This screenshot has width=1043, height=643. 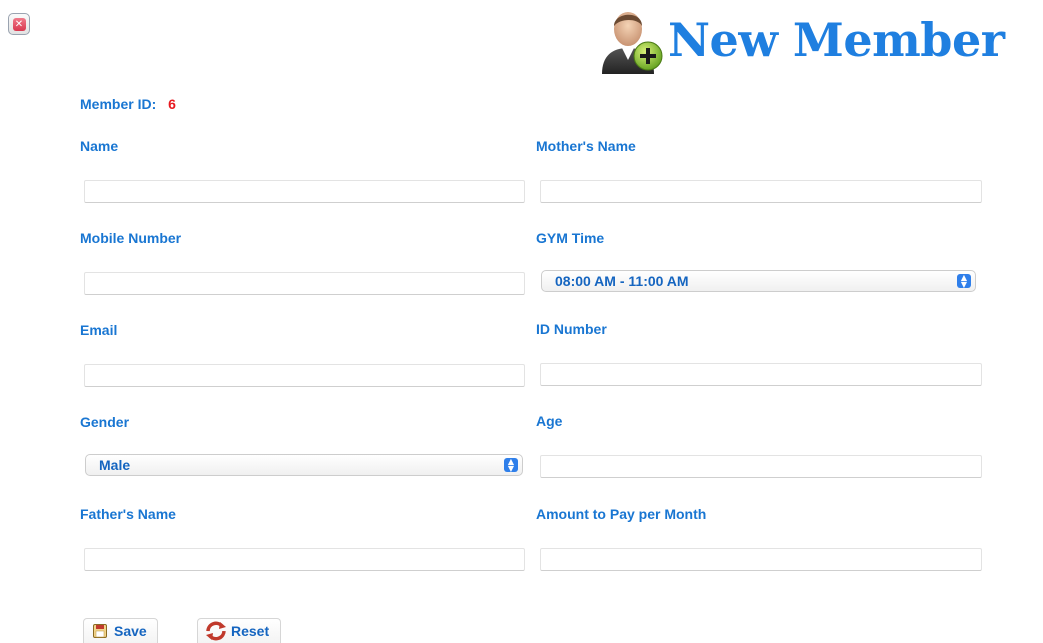 I want to click on member-id-label: Member ID: 6, so click(x=128, y=104).